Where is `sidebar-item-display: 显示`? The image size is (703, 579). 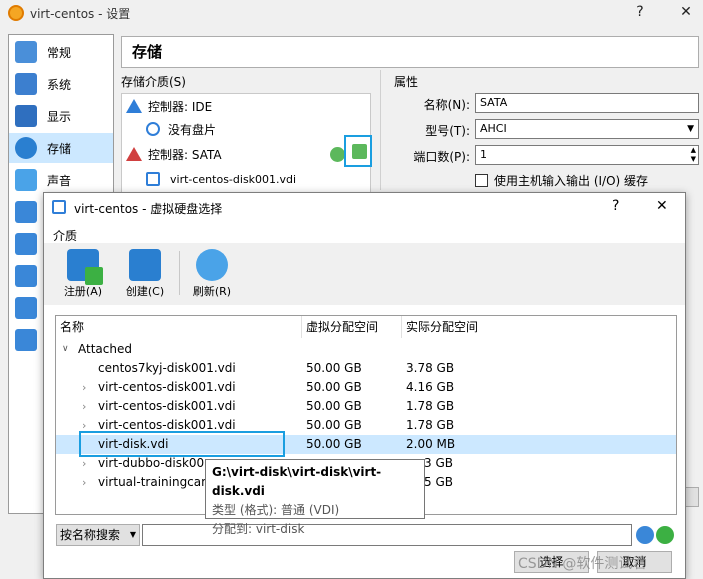 sidebar-item-display: 显示 is located at coordinates (61, 116).